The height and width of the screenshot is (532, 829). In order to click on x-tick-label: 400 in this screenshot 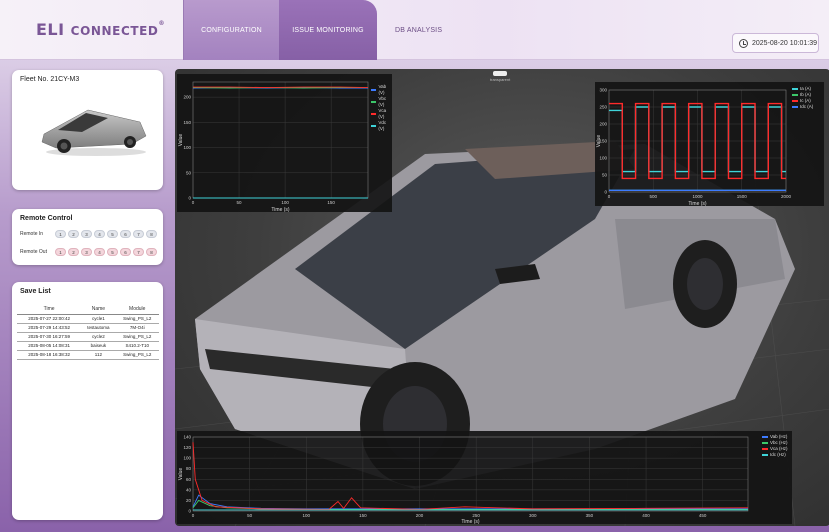, I will do `click(646, 515)`.